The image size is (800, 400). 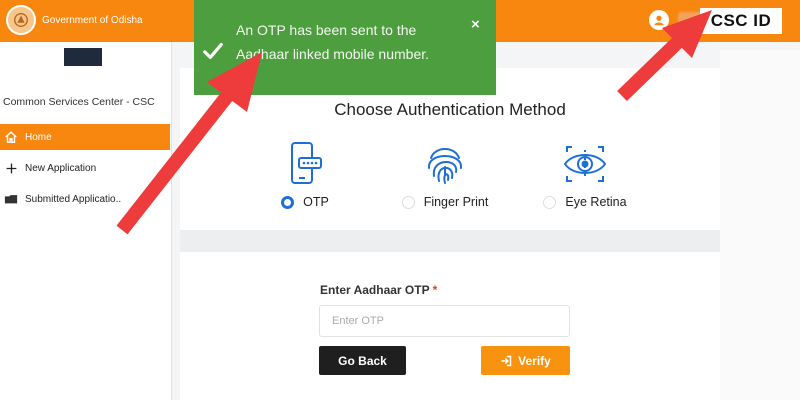 What do you see at coordinates (741, 21) in the screenshot?
I see `csc-id-label: CSC ID` at bounding box center [741, 21].